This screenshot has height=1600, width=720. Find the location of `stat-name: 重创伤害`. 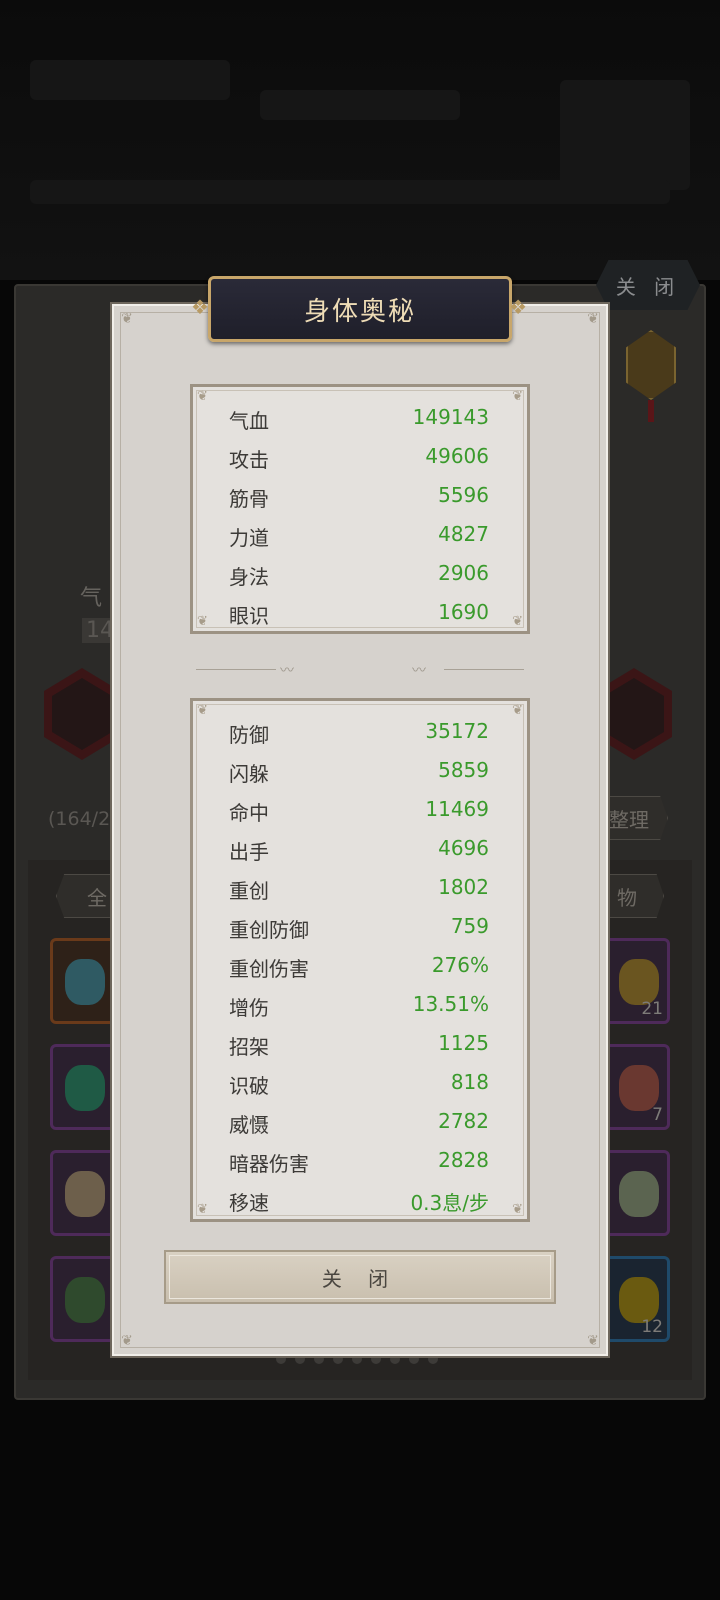

stat-name: 重创伤害 is located at coordinates (269, 969).